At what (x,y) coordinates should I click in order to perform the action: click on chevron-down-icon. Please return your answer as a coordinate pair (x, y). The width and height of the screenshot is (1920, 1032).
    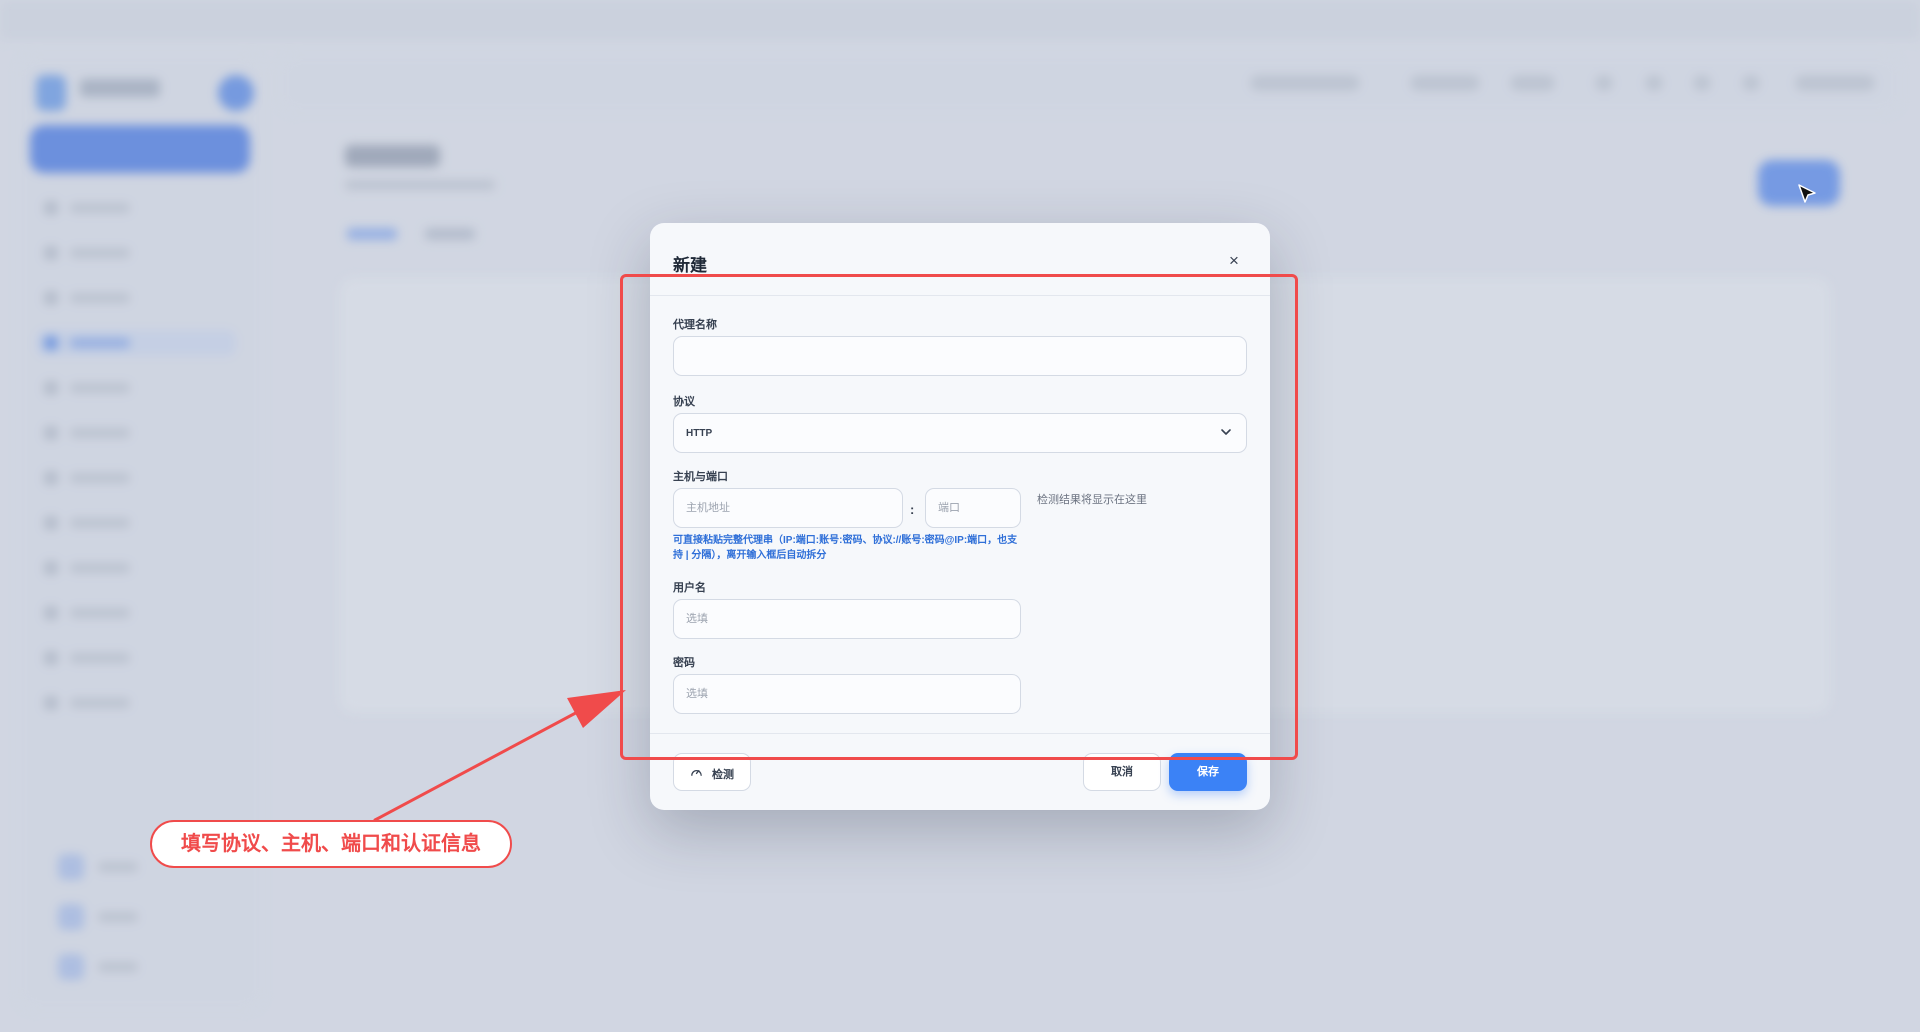
    Looking at the image, I should click on (1226, 432).